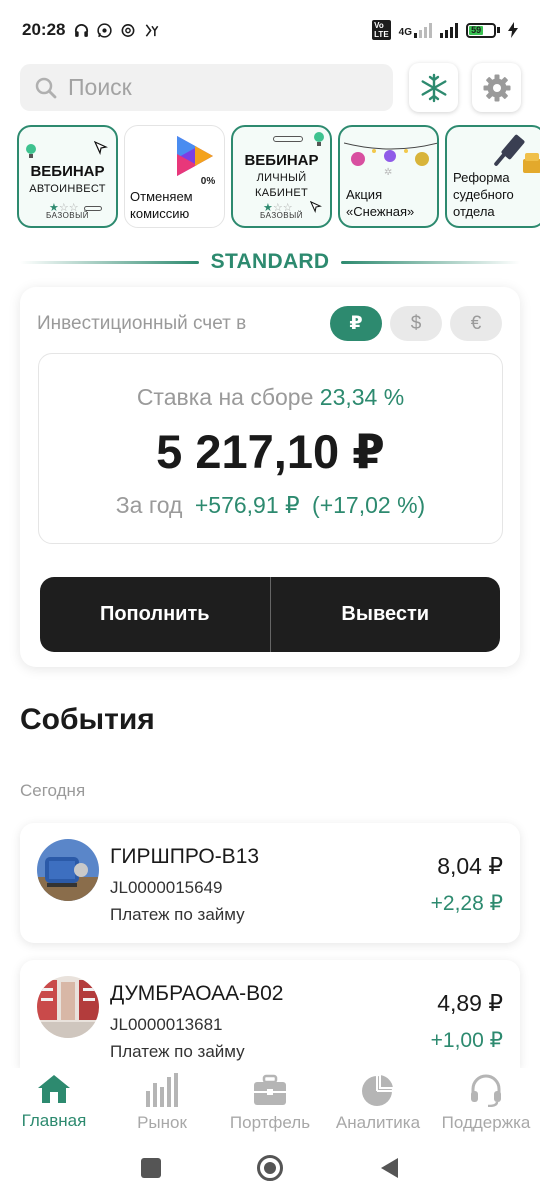 Image resolution: width=540 pixels, height=1200 pixels. Describe the element at coordinates (470, 1003) in the screenshot. I see `event-amount: 4,89 ₽` at that location.